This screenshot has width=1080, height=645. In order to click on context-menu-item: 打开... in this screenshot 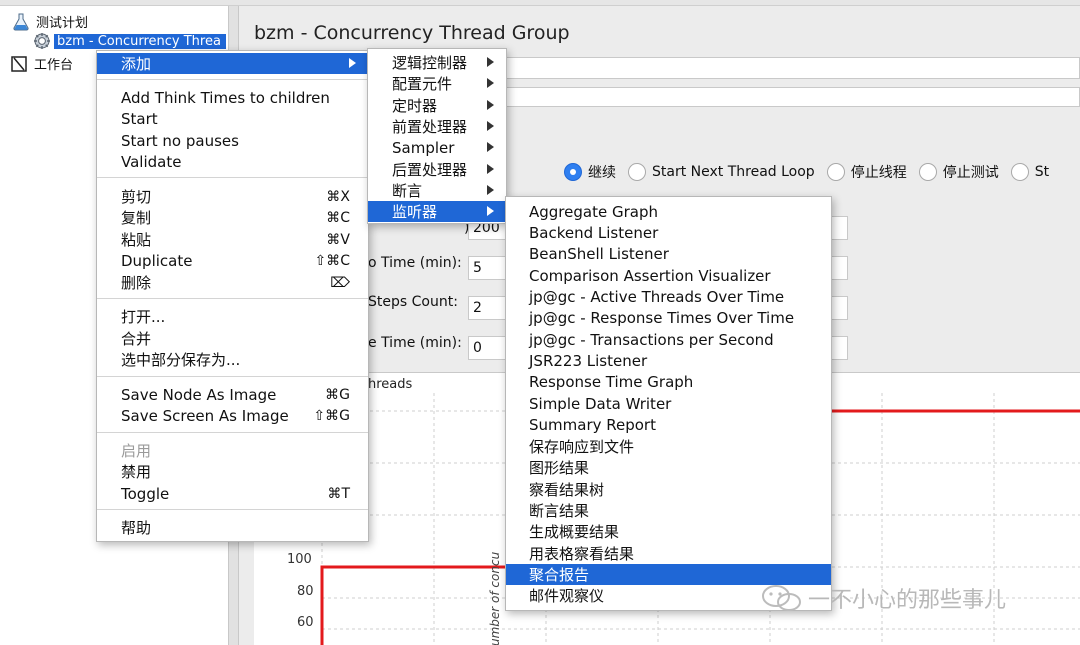, I will do `click(232, 316)`.